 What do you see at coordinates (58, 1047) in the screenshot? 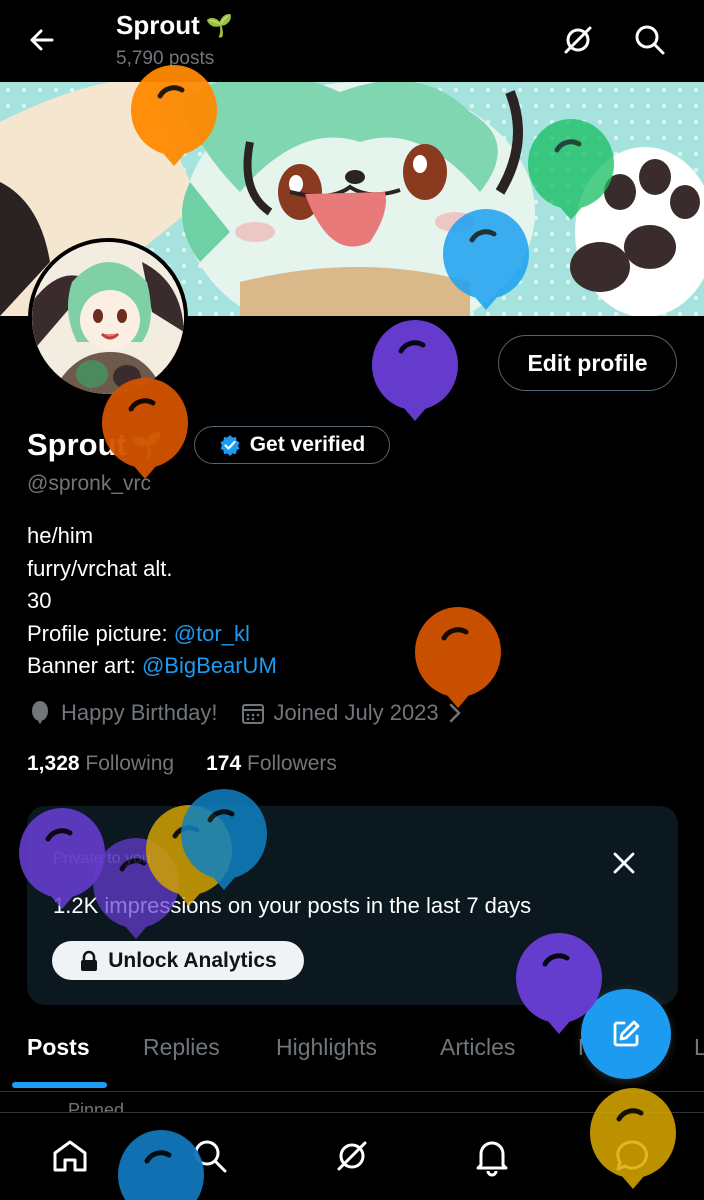
I see `tab-posts: Posts` at bounding box center [58, 1047].